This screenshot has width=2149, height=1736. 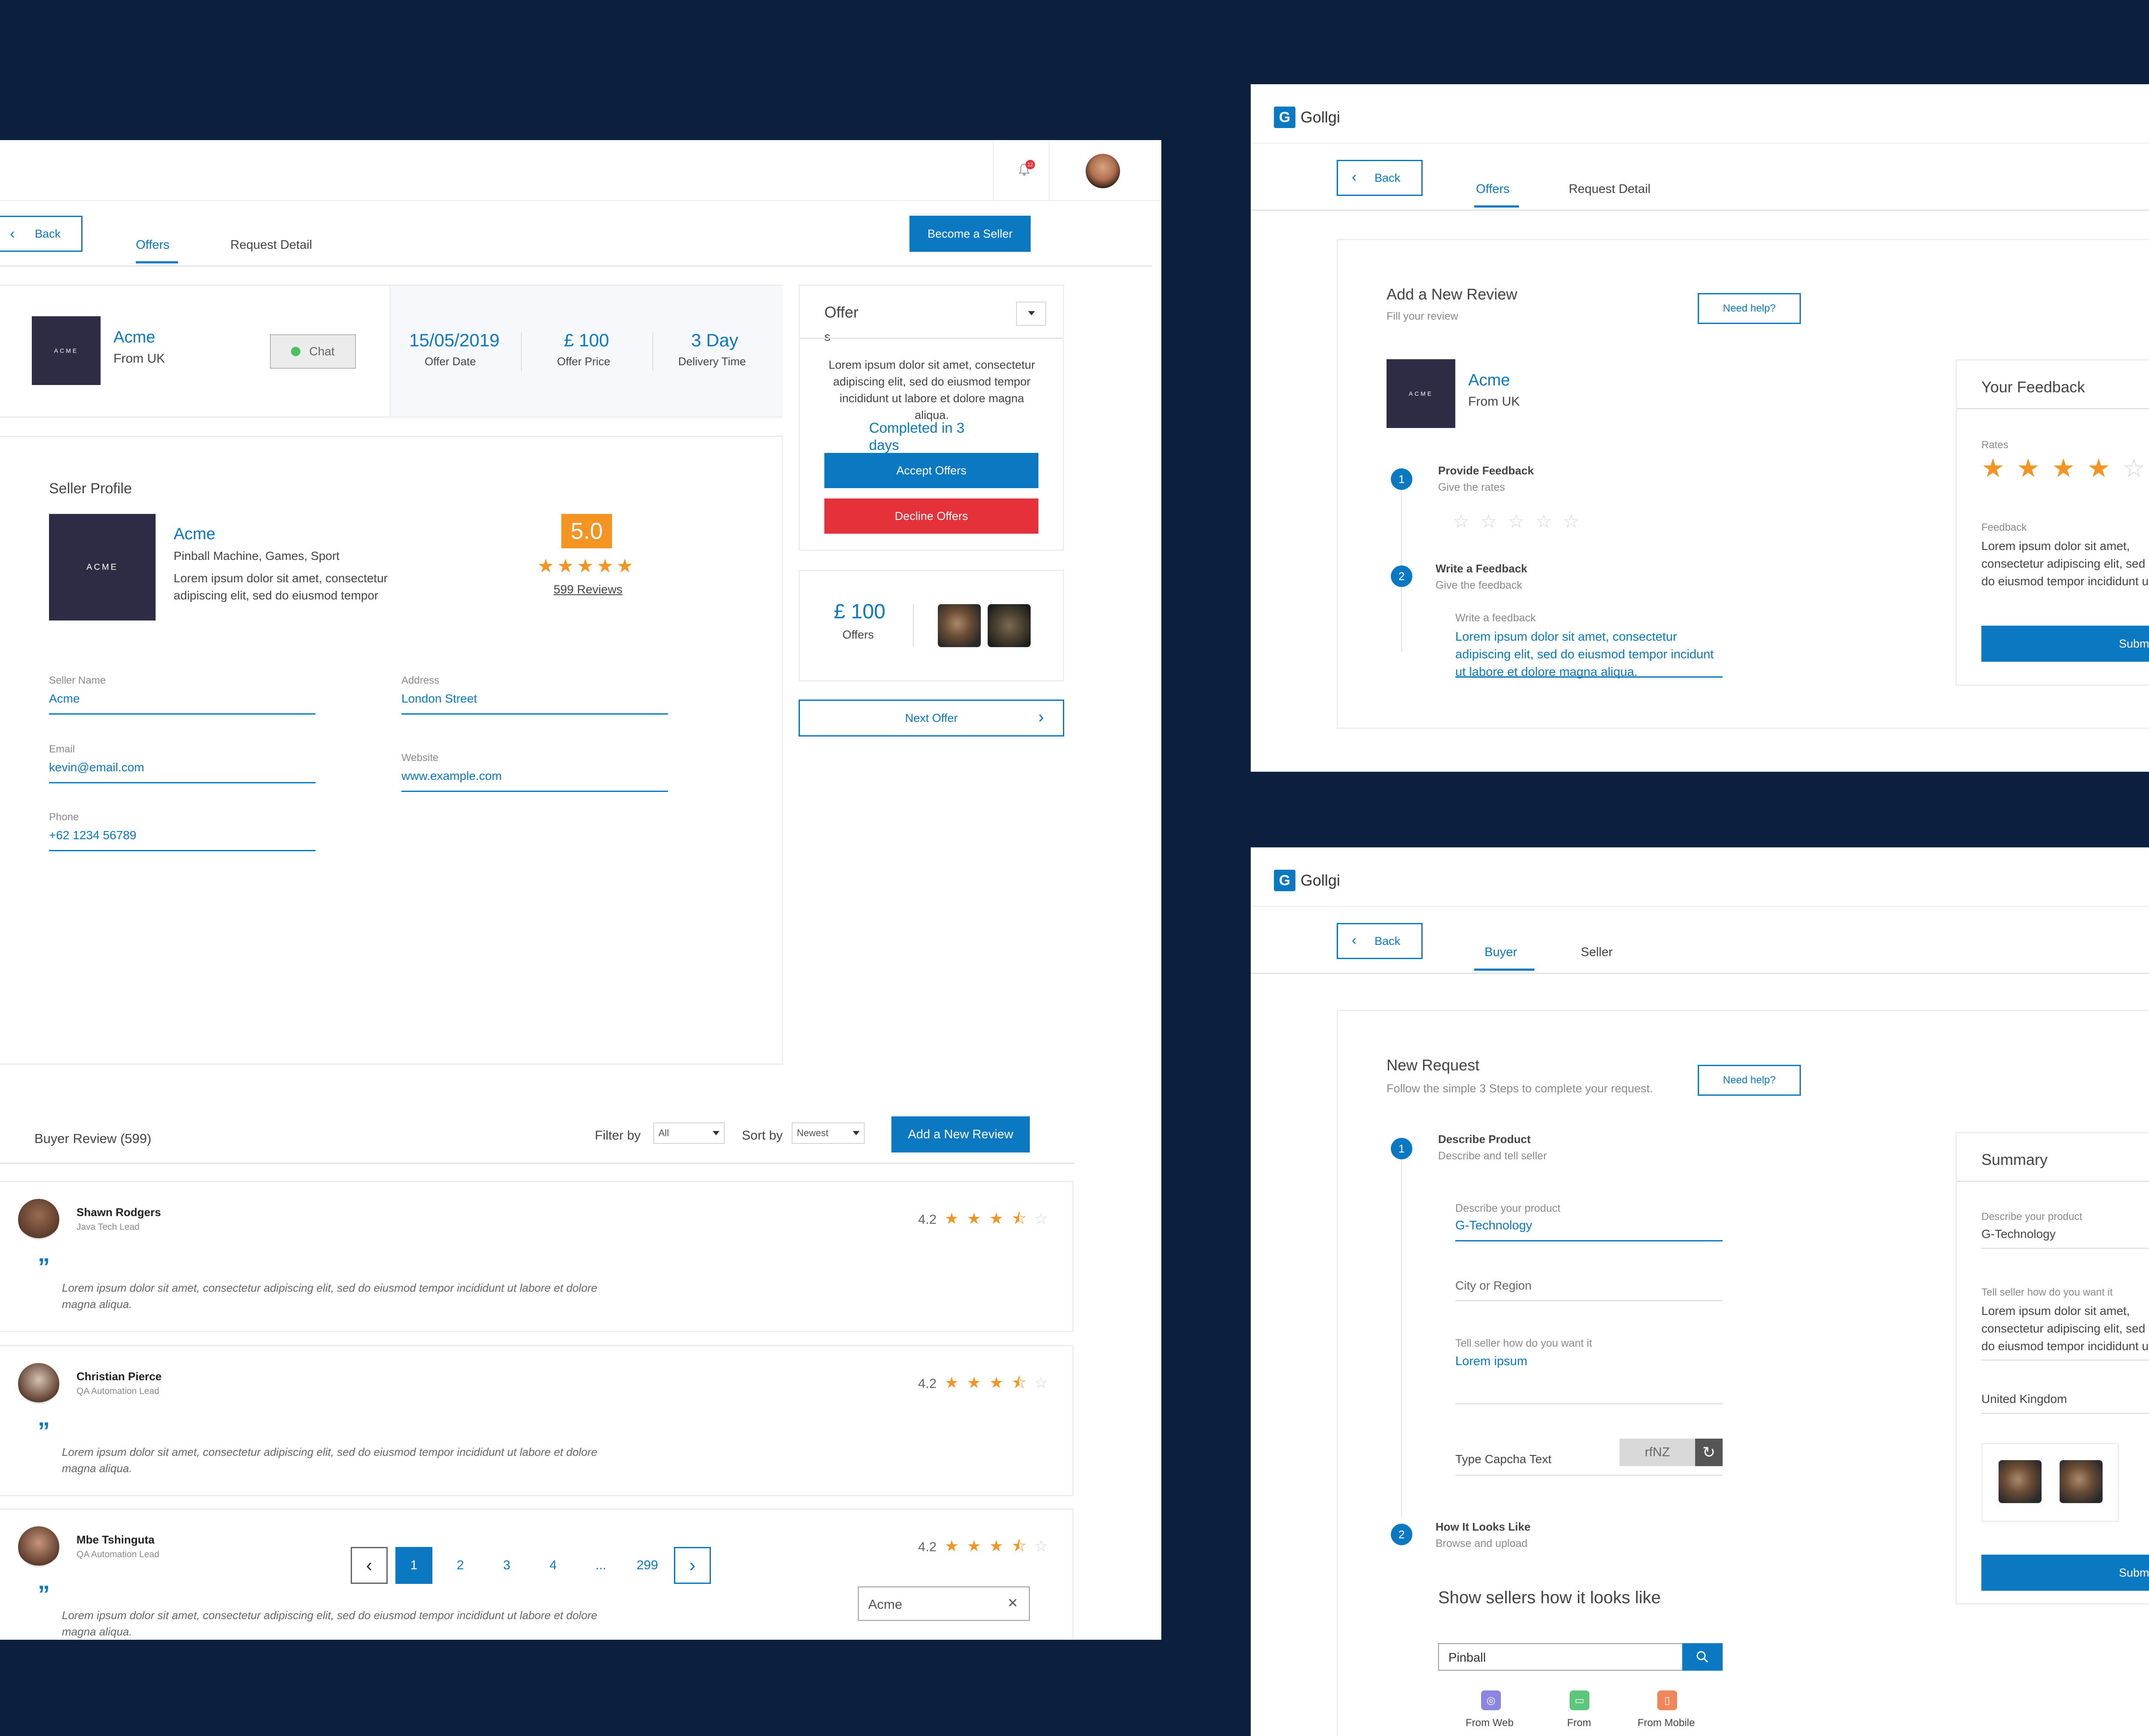 What do you see at coordinates (841, 312) in the screenshot?
I see `offer-title: Offer` at bounding box center [841, 312].